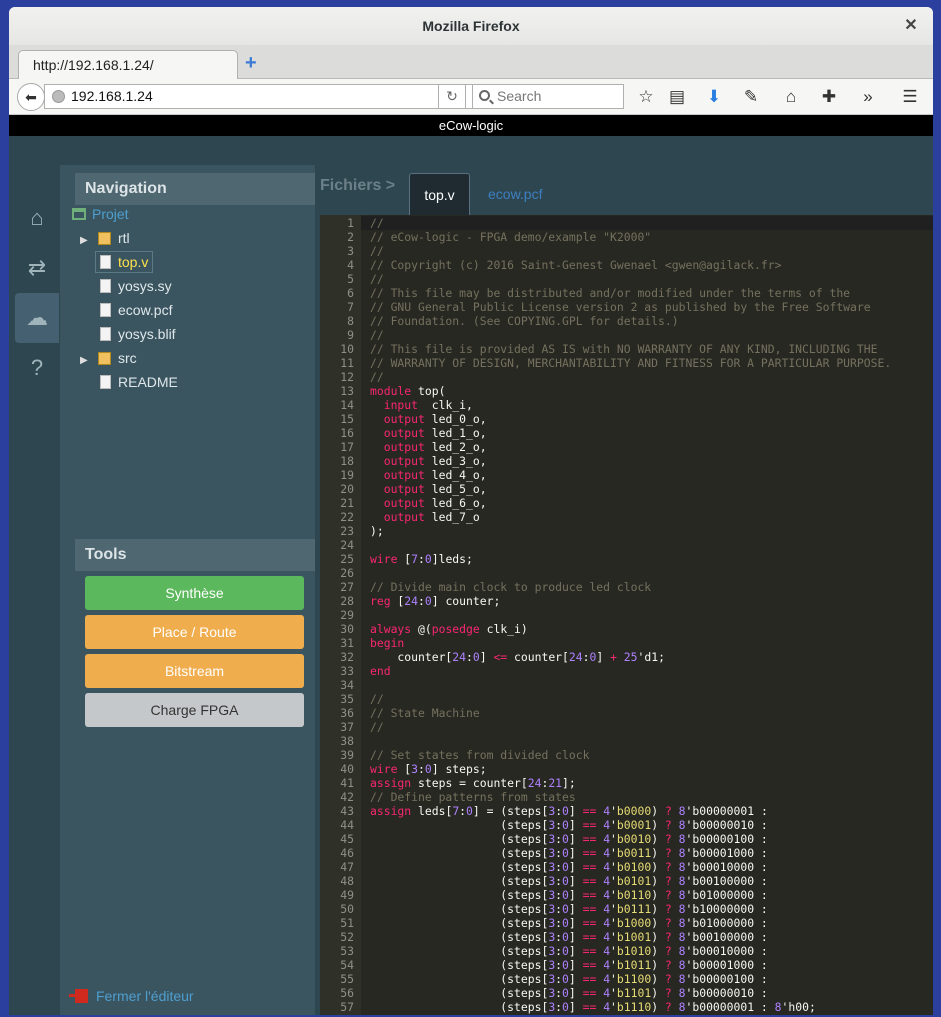 Image resolution: width=941 pixels, height=1017 pixels. Describe the element at coordinates (651, 657) in the screenshot. I see `code-token: 'd1;` at that location.